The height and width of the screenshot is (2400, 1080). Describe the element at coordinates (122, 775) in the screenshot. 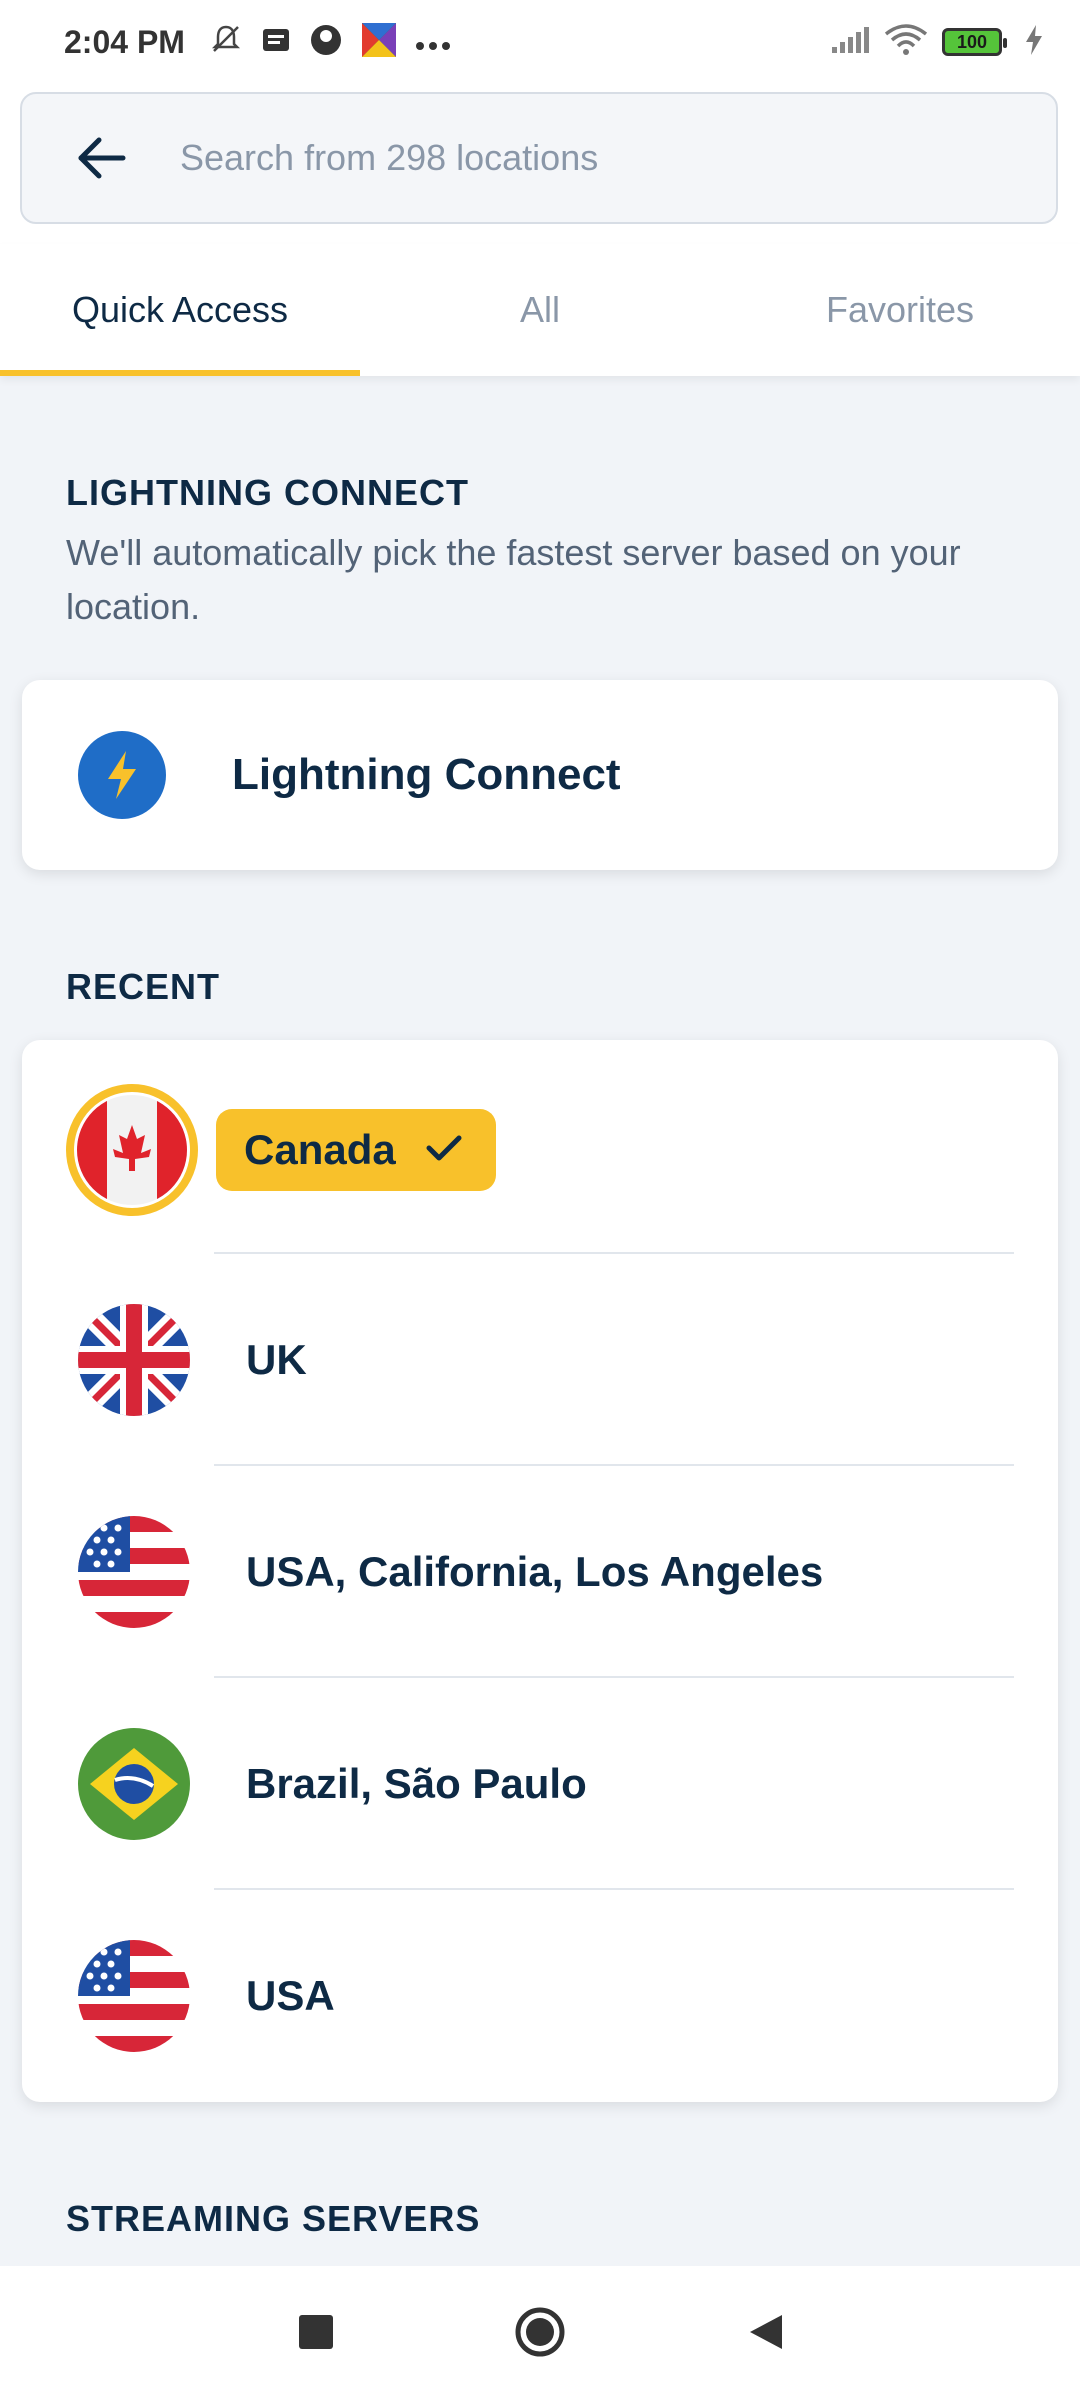

I see `lightning-bolt-icon` at that location.